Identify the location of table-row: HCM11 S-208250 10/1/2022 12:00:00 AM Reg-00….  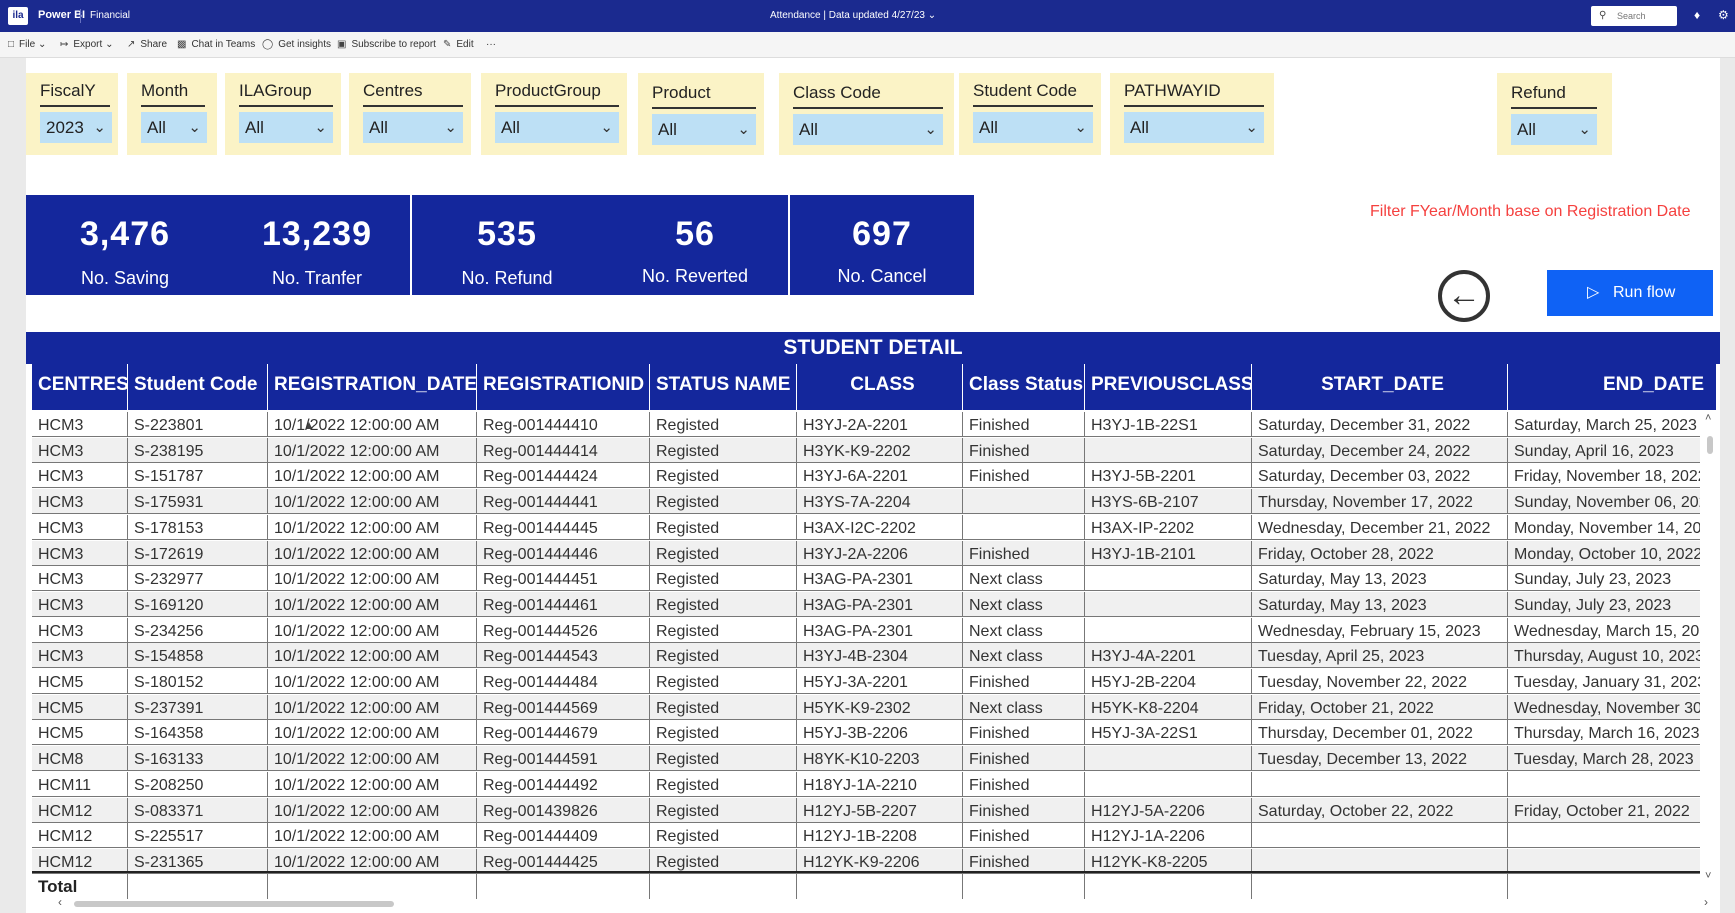
(866, 784).